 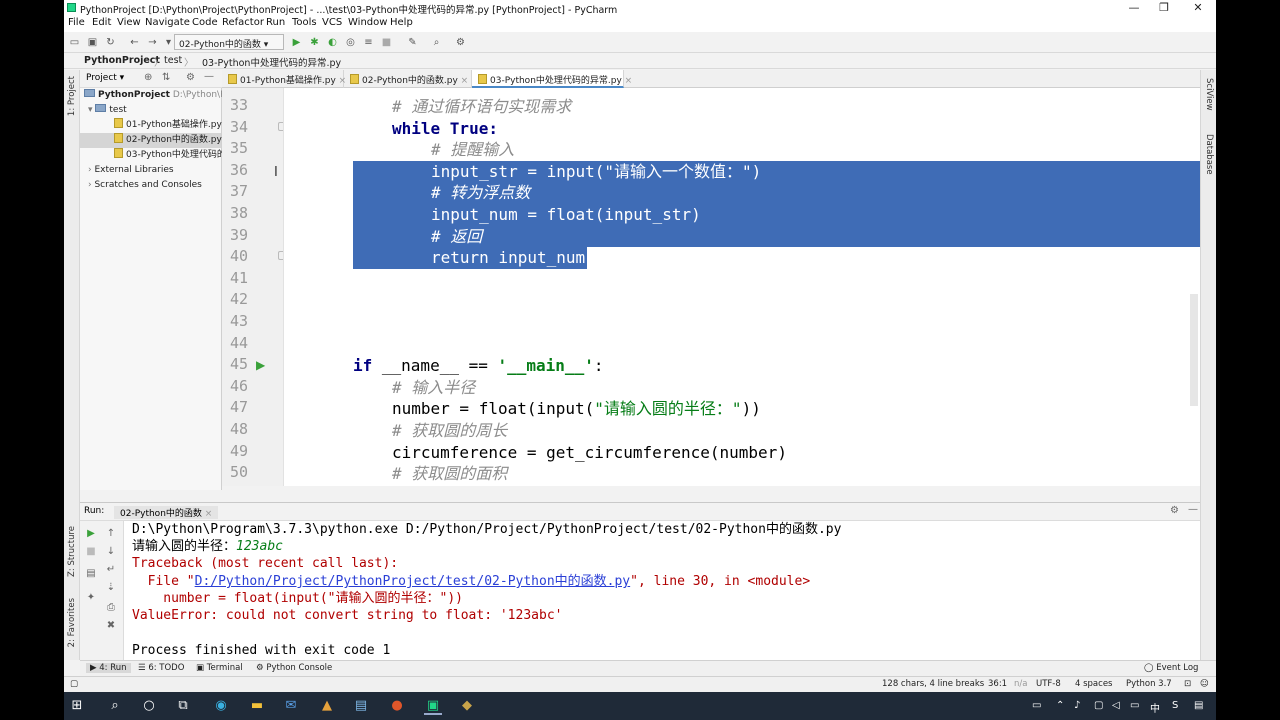 What do you see at coordinates (1198, 8) in the screenshot?
I see `close-button: ✕` at bounding box center [1198, 8].